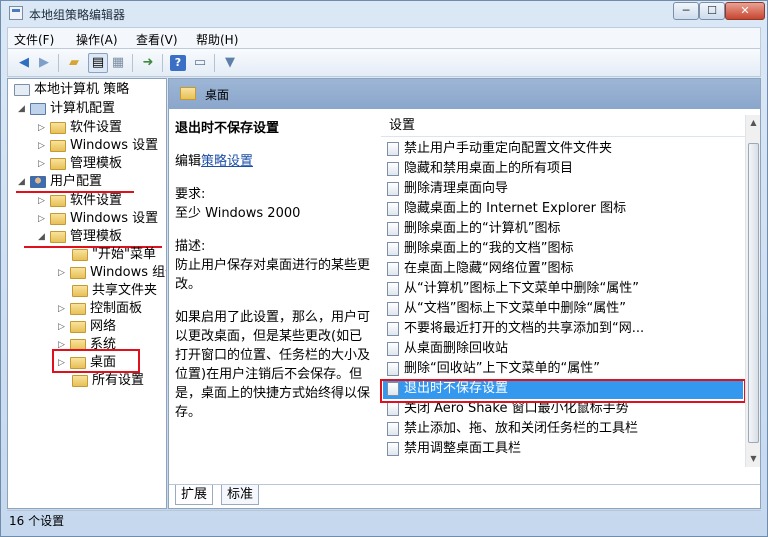  I want to click on menu-view: 查看(V), so click(157, 39).